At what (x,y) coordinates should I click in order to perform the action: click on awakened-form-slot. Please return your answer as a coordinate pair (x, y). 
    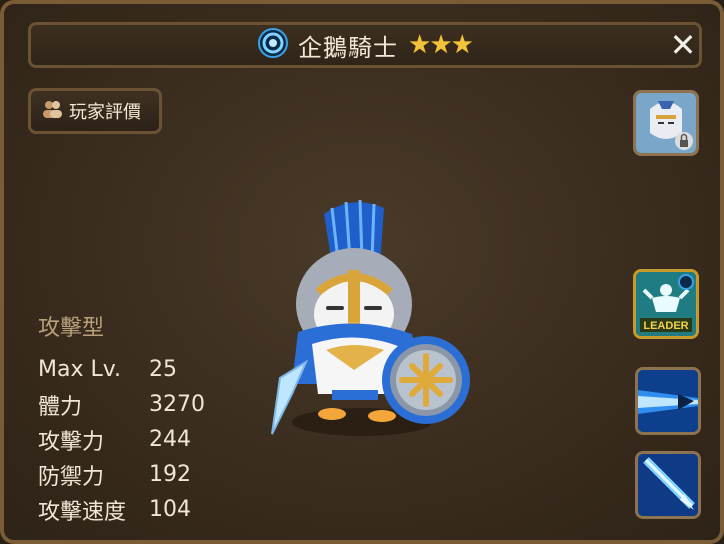
    Looking at the image, I should click on (666, 123).